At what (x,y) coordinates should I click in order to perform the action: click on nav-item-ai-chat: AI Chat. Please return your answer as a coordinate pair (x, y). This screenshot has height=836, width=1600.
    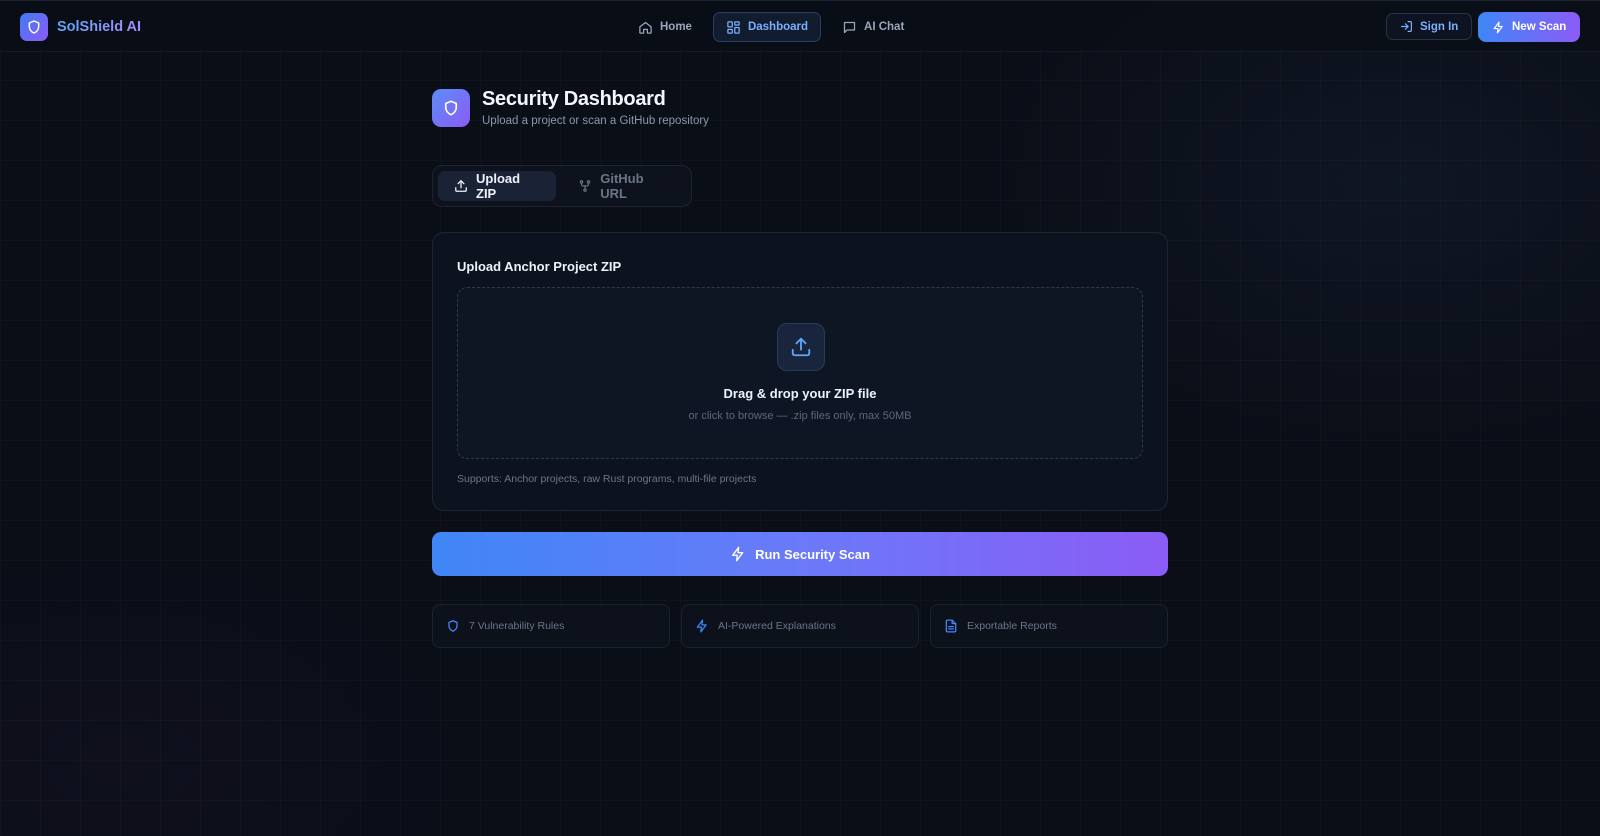
    Looking at the image, I should click on (873, 27).